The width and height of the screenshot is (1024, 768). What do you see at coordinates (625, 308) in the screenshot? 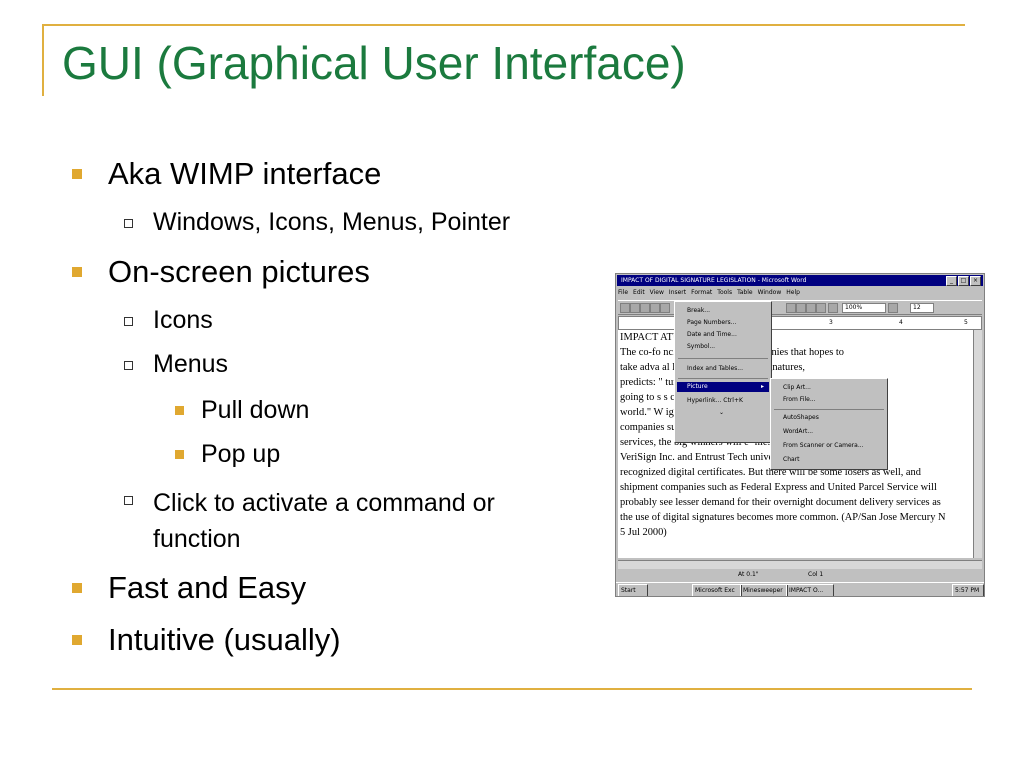
I see `new-icon` at bounding box center [625, 308].